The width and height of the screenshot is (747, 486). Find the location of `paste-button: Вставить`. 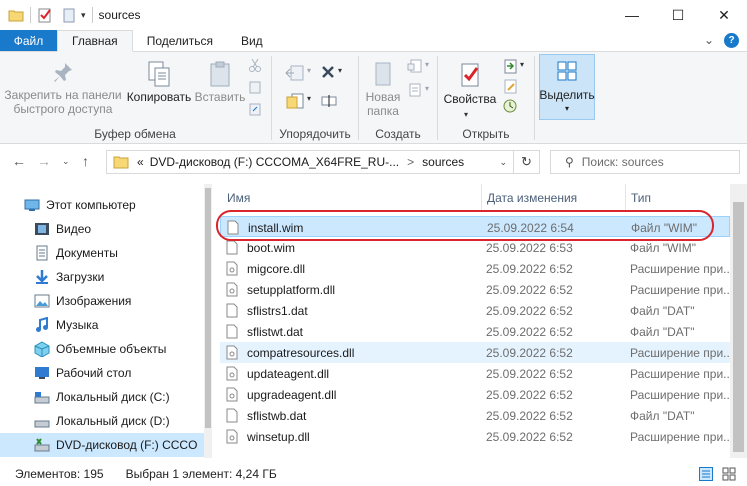

paste-button: Вставить is located at coordinates (220, 82).